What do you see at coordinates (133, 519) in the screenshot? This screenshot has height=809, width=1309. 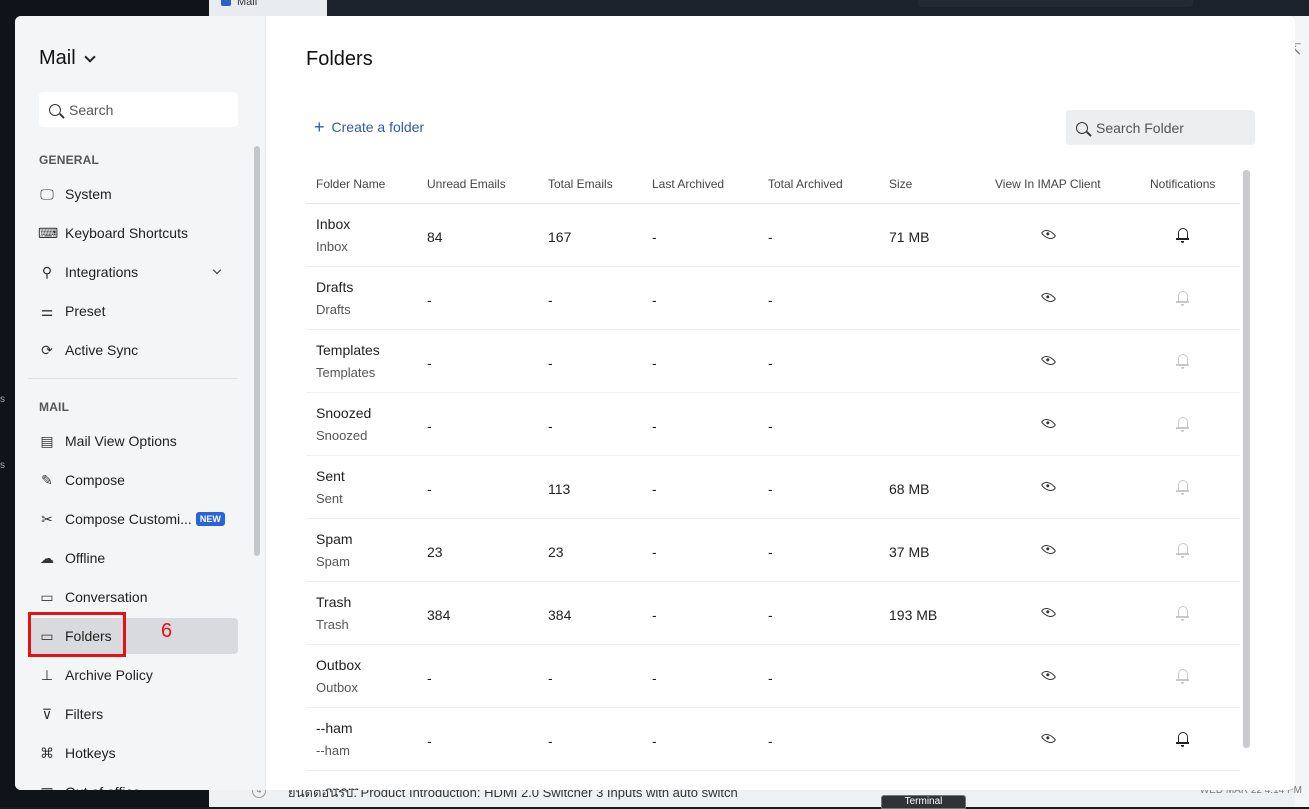 I see `sidebar-item-compose-customi: ✂ Compose Customi... NEW` at bounding box center [133, 519].